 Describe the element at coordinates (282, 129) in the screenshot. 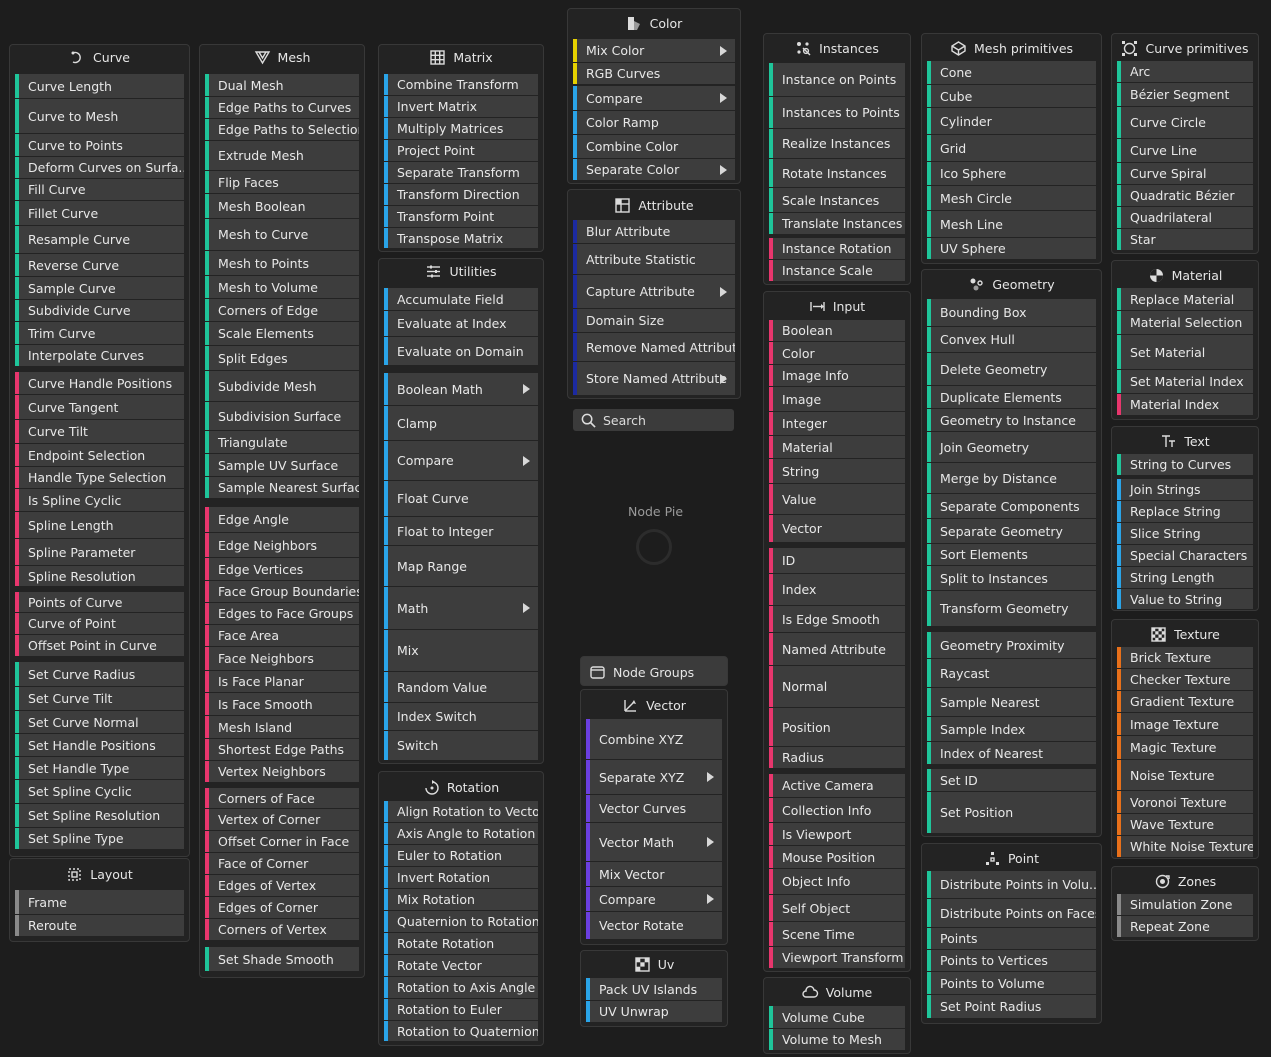

I see `menu-item-edge-paths-to-selection: Edge Paths to Selection` at that location.